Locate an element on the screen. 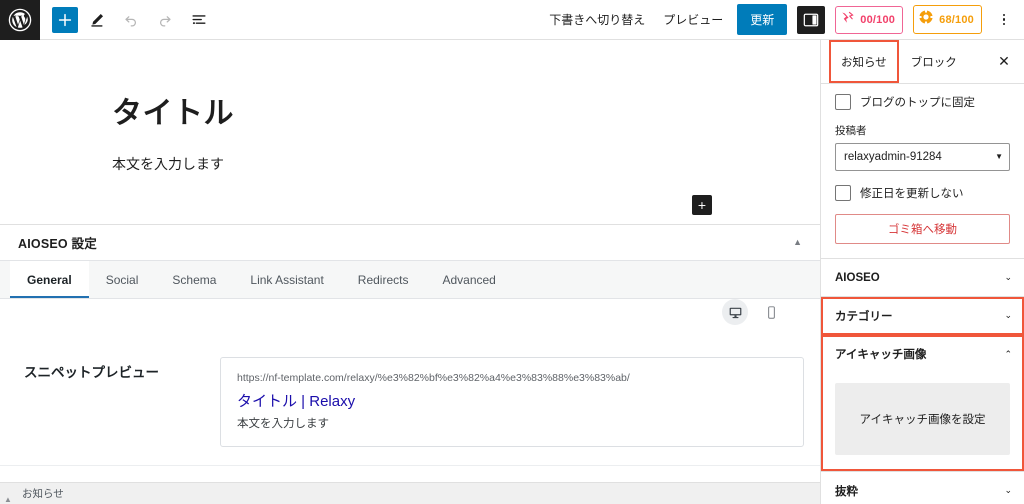 The width and height of the screenshot is (1024, 504). wordpress-logo-icon is located at coordinates (20, 20).